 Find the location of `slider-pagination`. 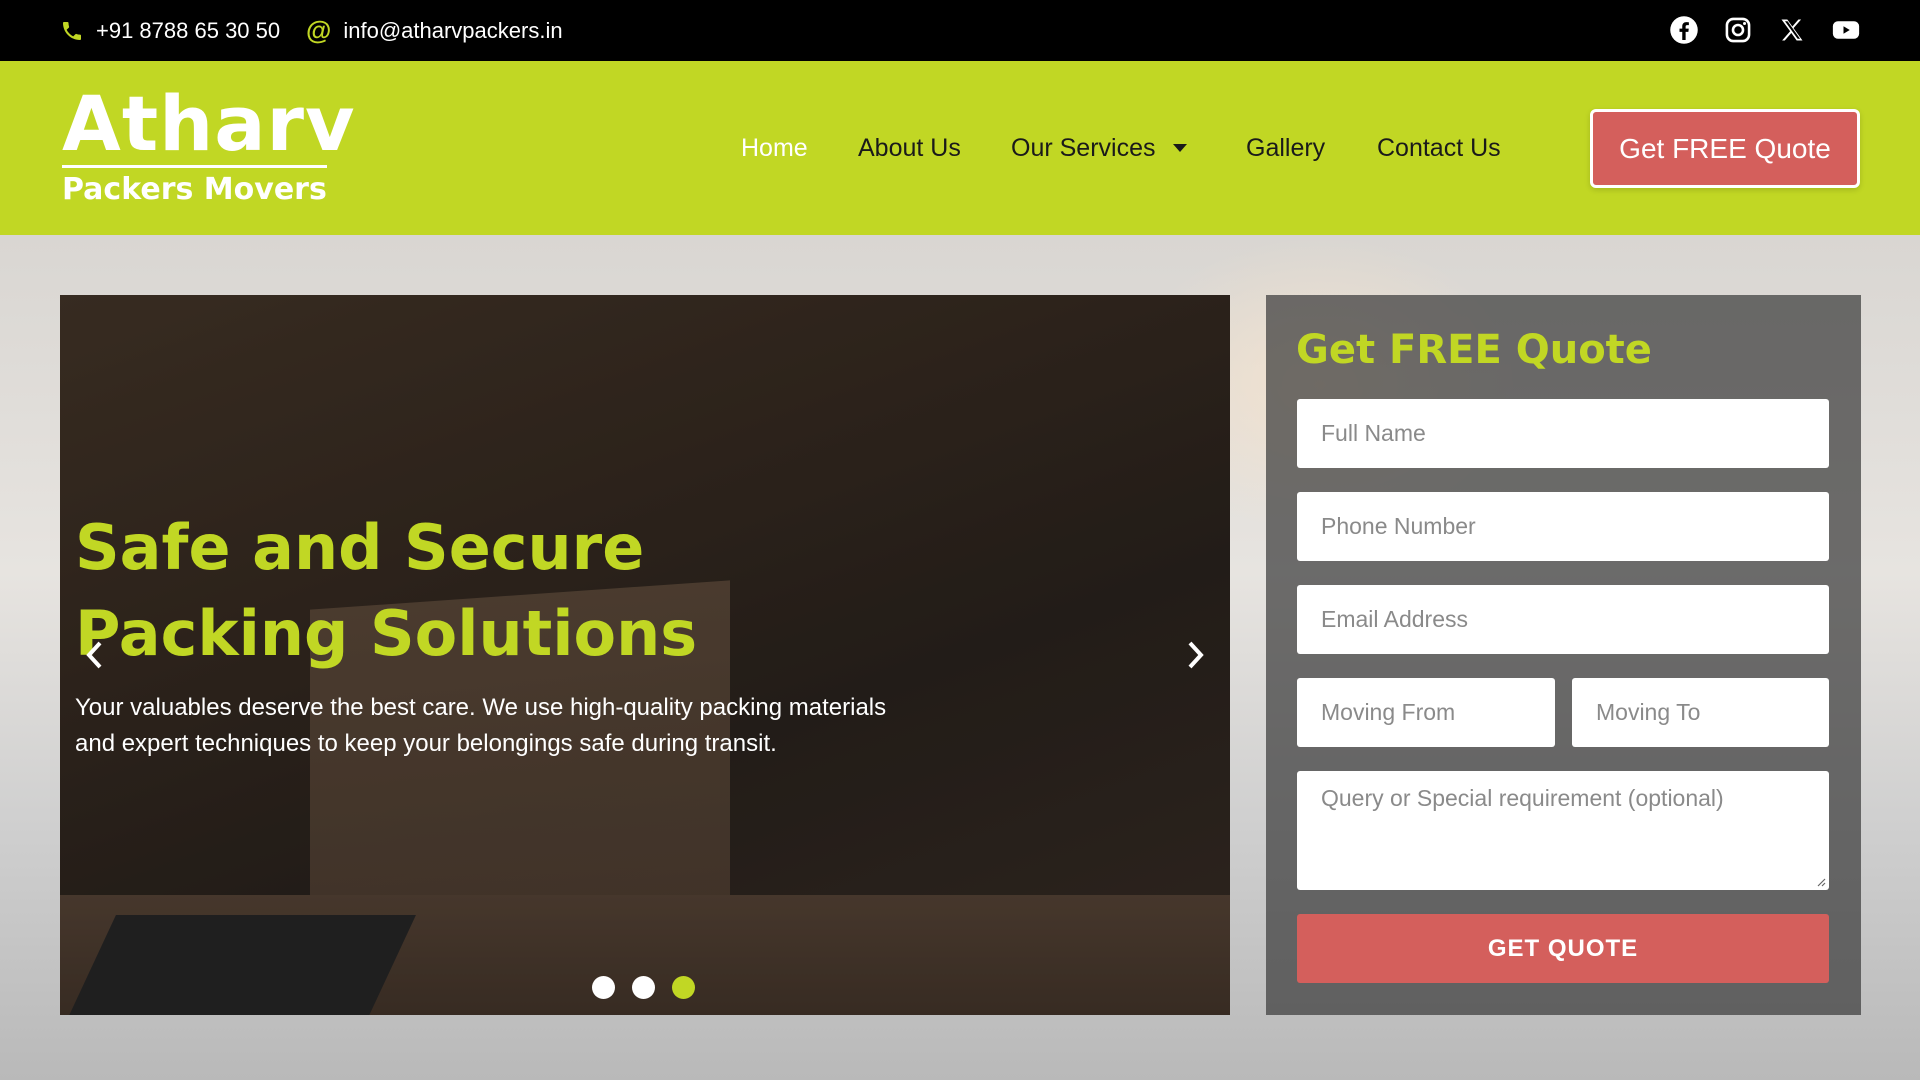

slider-pagination is located at coordinates (643, 987).